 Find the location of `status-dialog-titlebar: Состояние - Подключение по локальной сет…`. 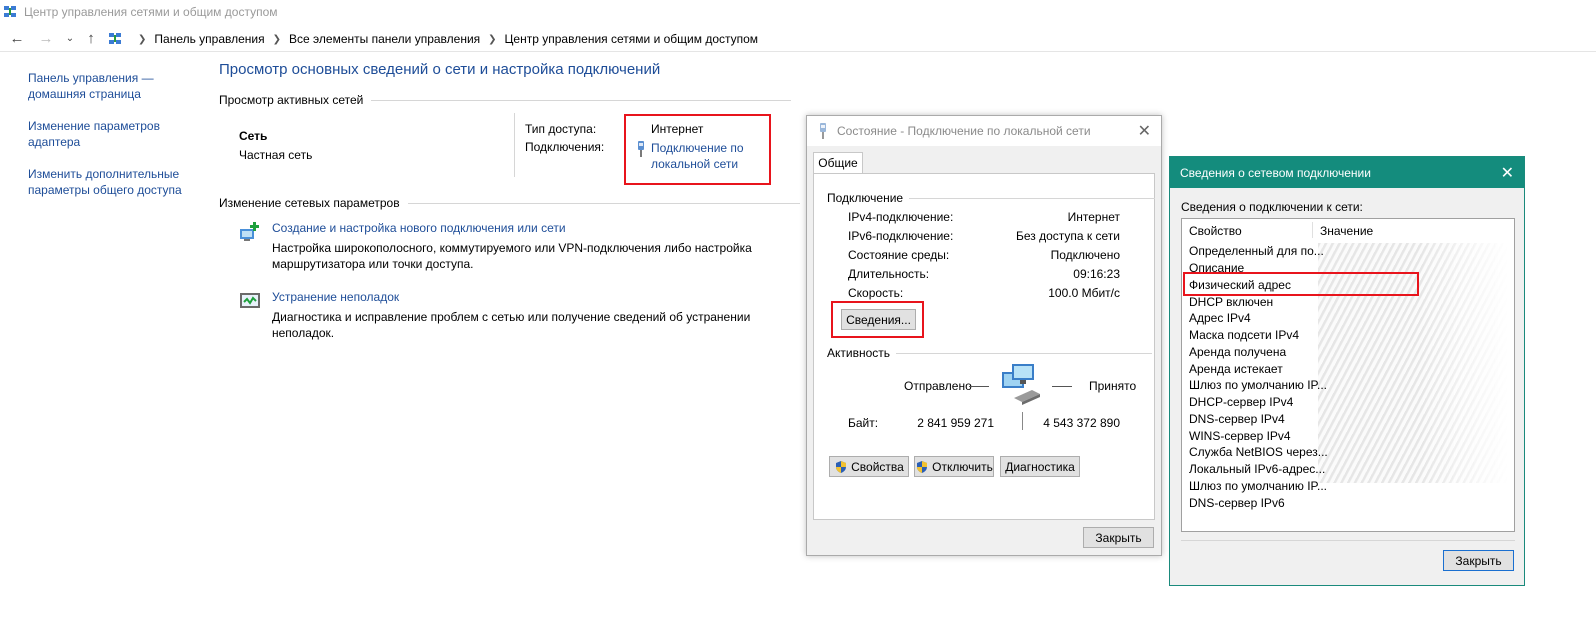

status-dialog-titlebar: Состояние - Подключение по локальной сет… is located at coordinates (984, 131).